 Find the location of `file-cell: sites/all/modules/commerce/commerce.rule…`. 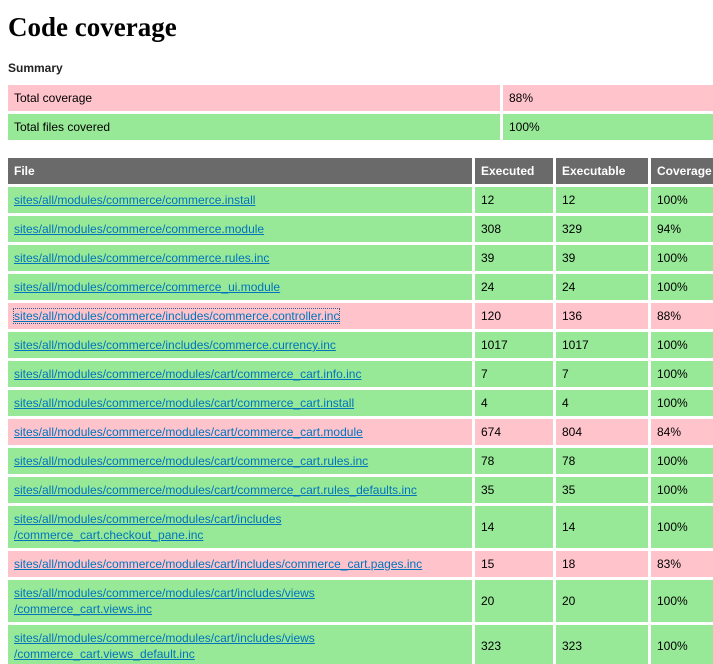

file-cell: sites/all/modules/commerce/commerce.rule… is located at coordinates (240, 258).